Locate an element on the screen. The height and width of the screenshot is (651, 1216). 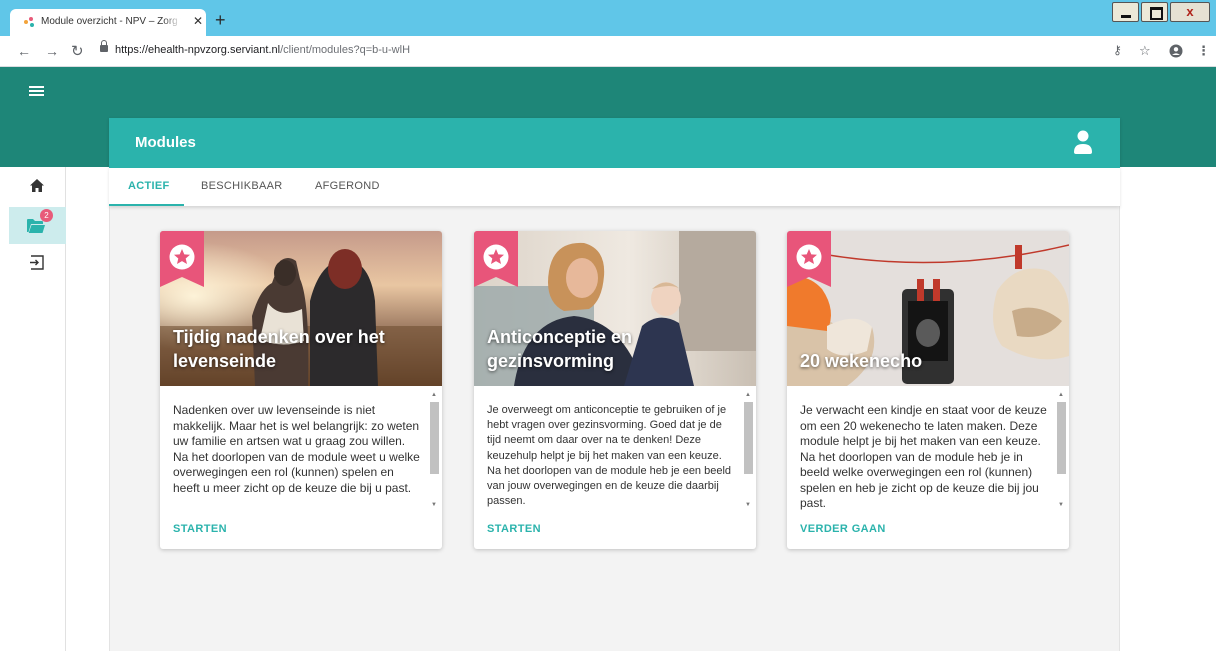
sidebar-item-logout is located at coordinates (37, 263).